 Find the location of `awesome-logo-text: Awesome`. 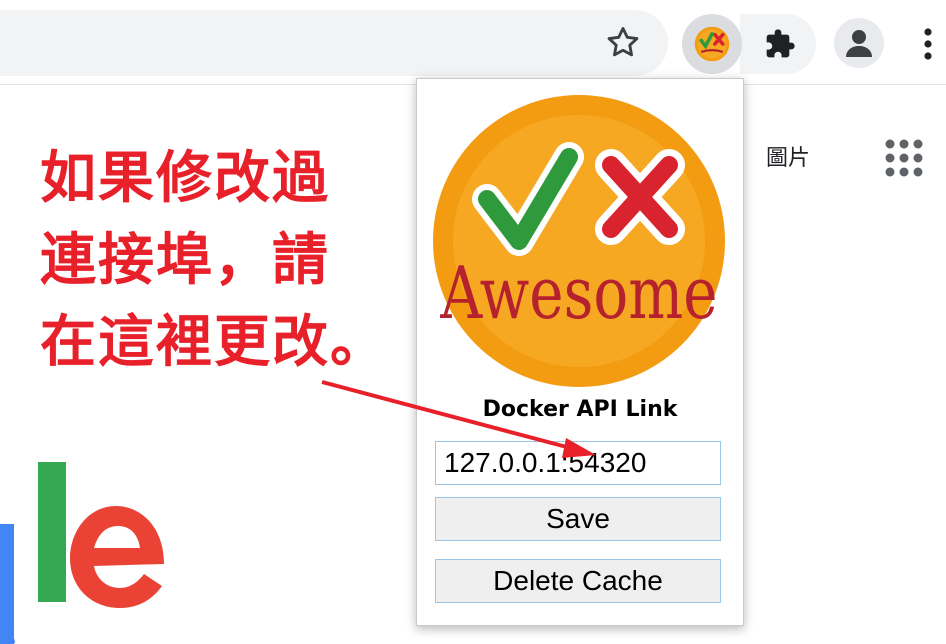

awesome-logo-text: Awesome is located at coordinates (579, 294).